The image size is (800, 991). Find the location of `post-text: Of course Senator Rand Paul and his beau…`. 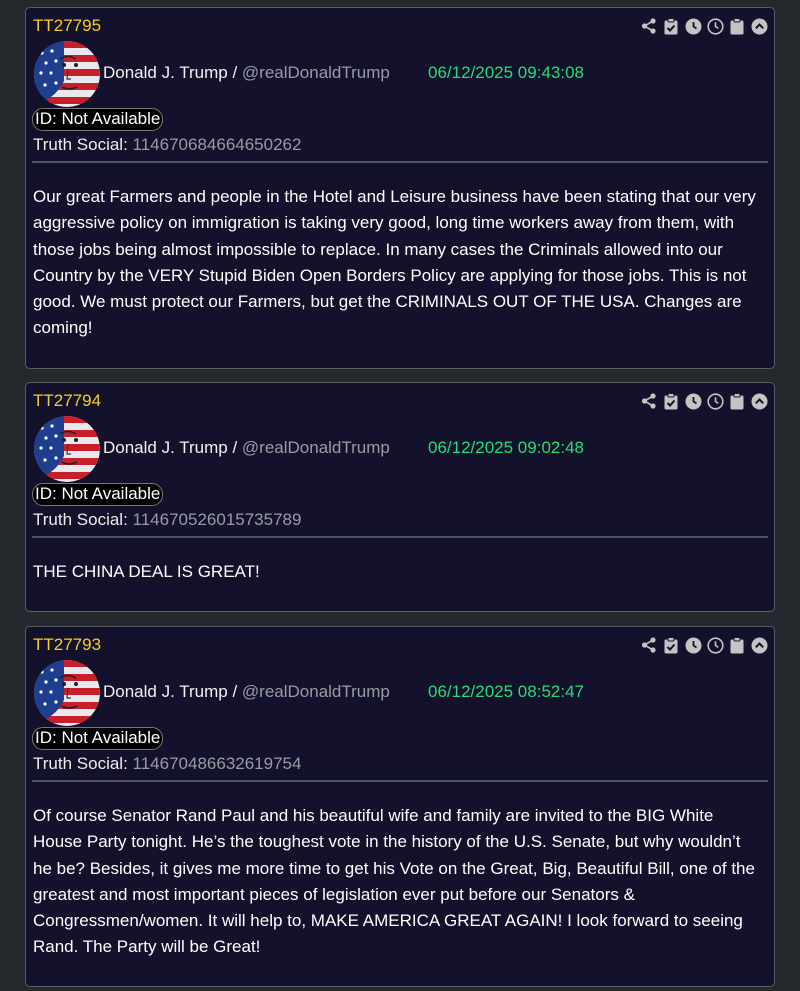

post-text: Of course Senator Rand Paul and his beau… is located at coordinates (394, 881).